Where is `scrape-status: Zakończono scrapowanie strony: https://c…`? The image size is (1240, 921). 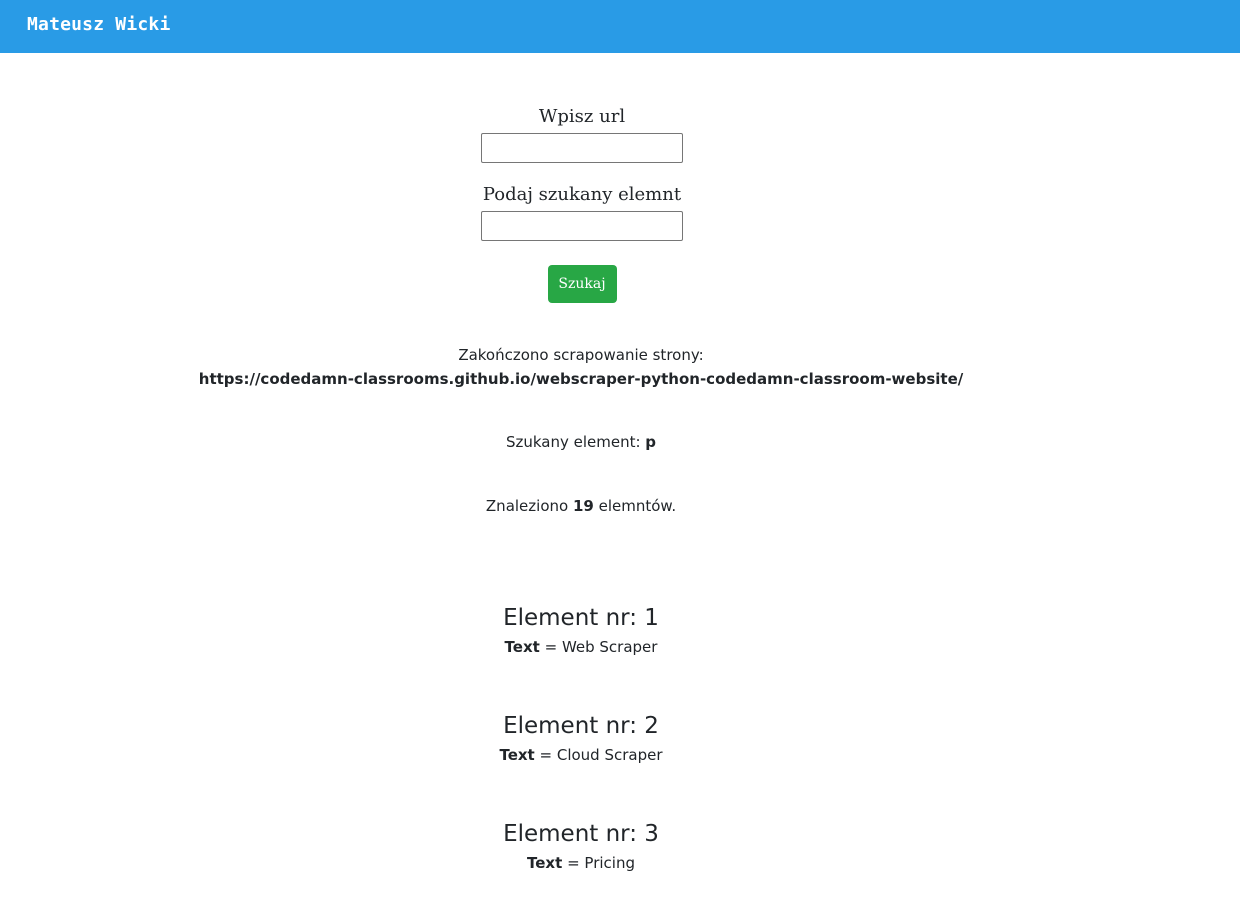 scrape-status: Zakończono scrapowanie strony: https://c… is located at coordinates (581, 367).